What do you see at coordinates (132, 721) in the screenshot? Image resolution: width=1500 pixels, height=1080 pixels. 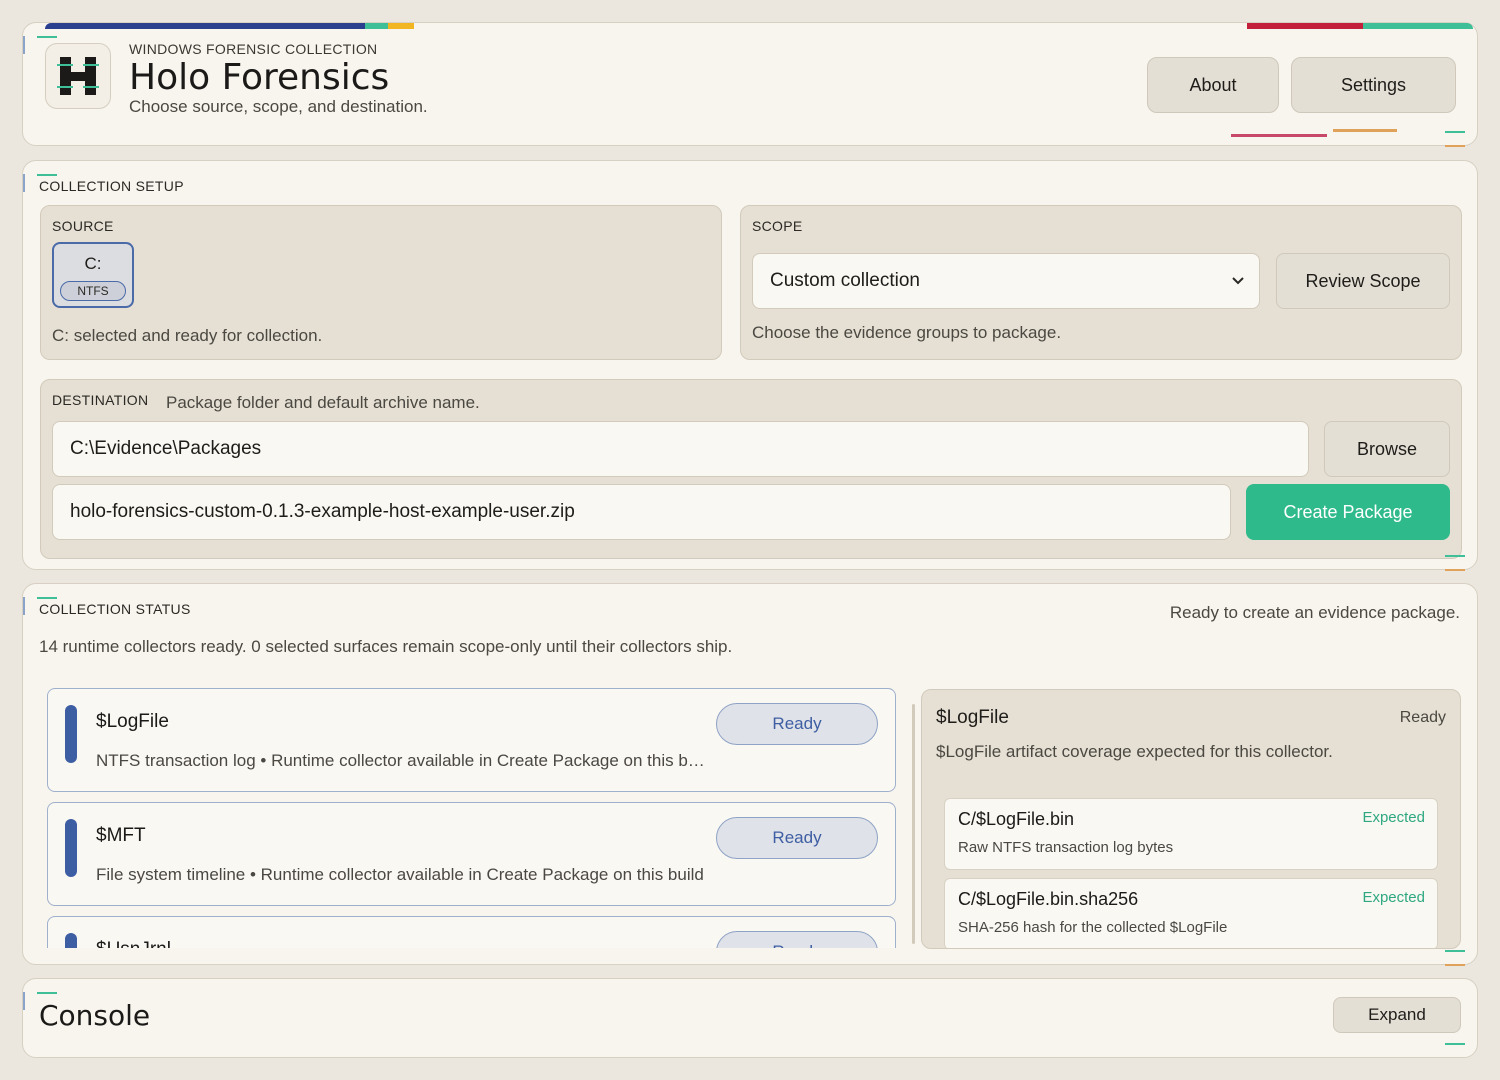 I see `collector-name: $LogFile` at bounding box center [132, 721].